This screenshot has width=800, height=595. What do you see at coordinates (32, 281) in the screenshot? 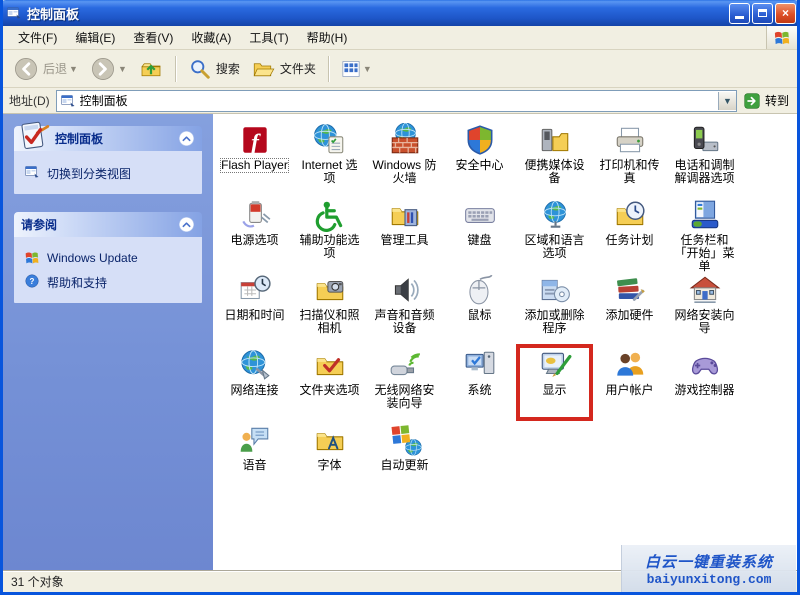
I see `help-icon: ?` at bounding box center [32, 281].